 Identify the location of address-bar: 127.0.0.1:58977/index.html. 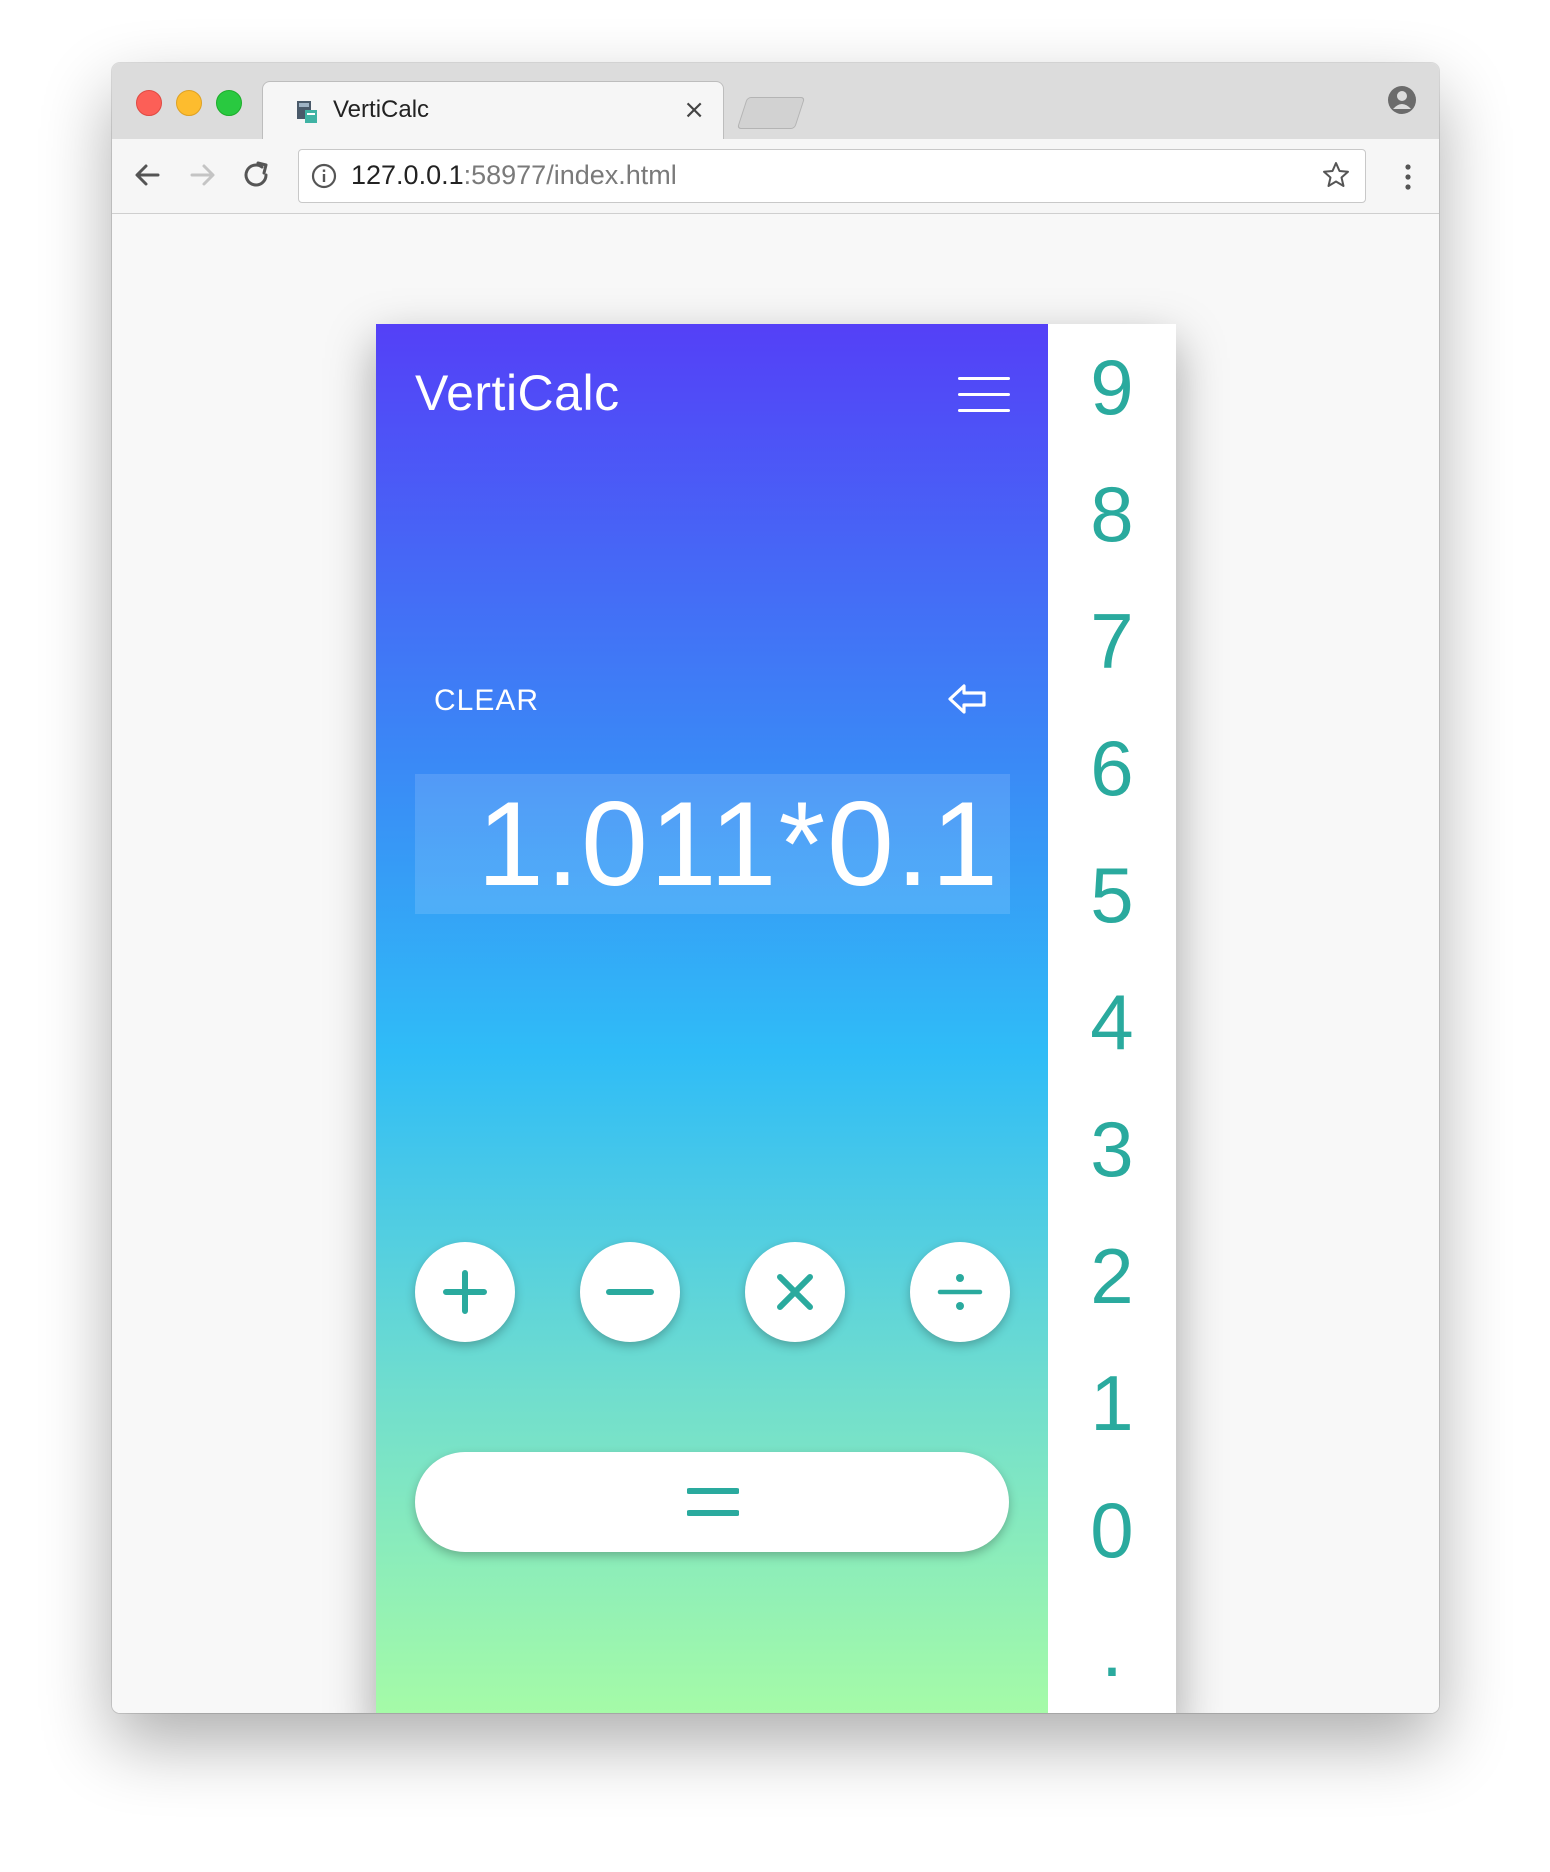
(832, 176).